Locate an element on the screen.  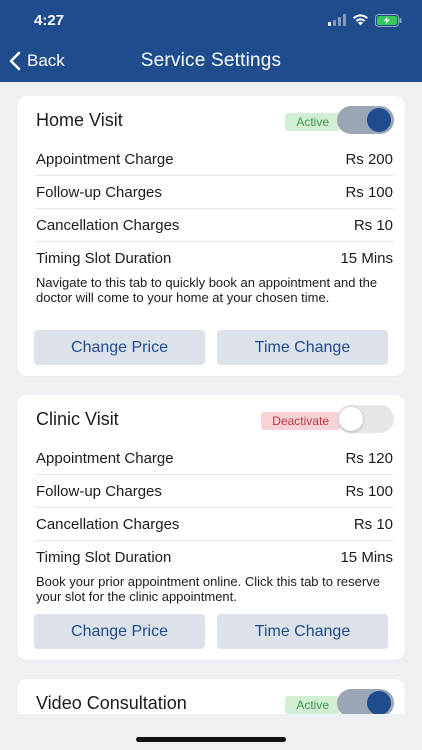
card-header: Video Consultation Active is located at coordinates (211, 696).